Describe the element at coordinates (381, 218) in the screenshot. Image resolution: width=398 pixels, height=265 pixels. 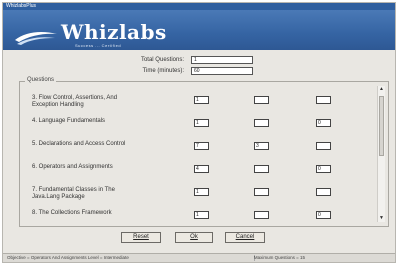
I see `scroll-down-arrow-icon: ▼` at that location.